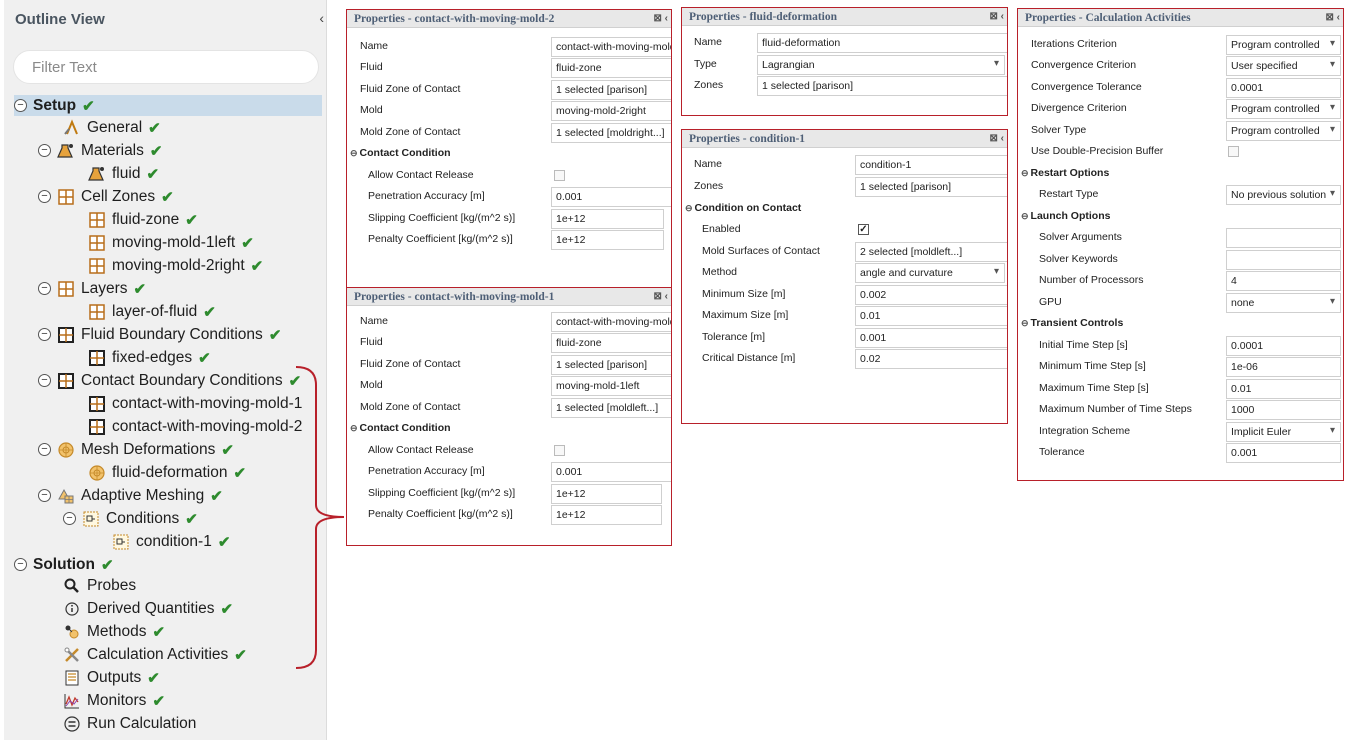 The image size is (1350, 740). I want to click on tree-item-solution: − Solution ✔, so click(64, 564).